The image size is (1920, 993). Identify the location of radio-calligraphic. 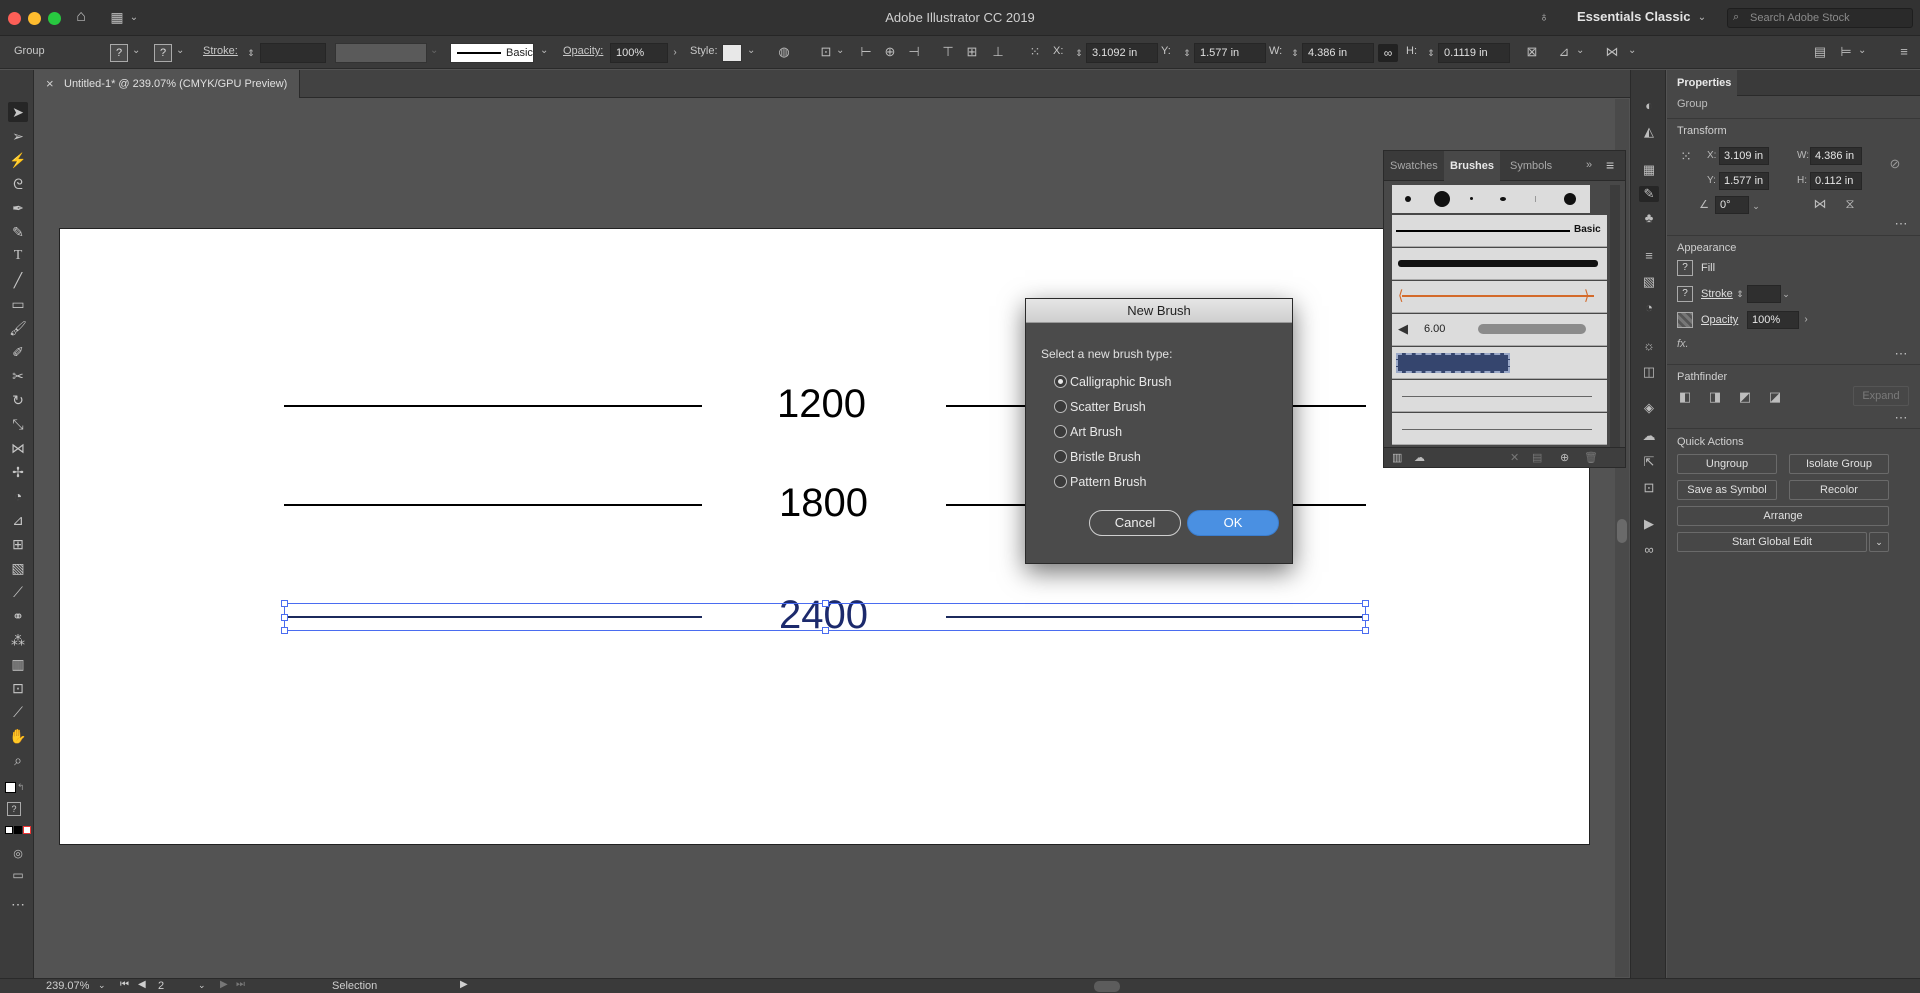
(1060, 381).